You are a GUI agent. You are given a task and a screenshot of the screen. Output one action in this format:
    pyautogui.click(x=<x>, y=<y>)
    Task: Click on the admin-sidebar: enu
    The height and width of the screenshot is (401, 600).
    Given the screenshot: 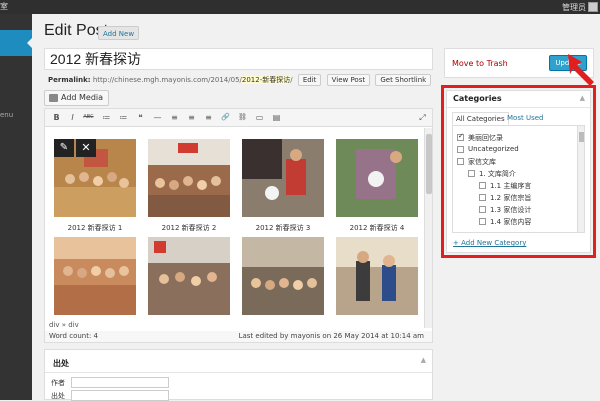 What is the action you would take?
    pyautogui.click(x=16, y=207)
    